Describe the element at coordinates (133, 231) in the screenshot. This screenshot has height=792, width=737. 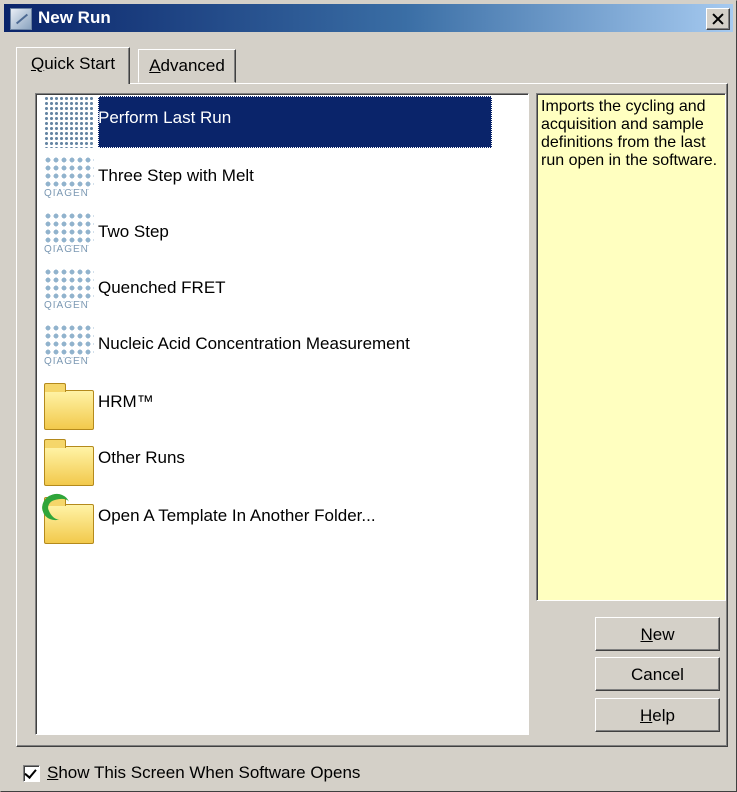
I see `list-item-label: Two Step` at that location.